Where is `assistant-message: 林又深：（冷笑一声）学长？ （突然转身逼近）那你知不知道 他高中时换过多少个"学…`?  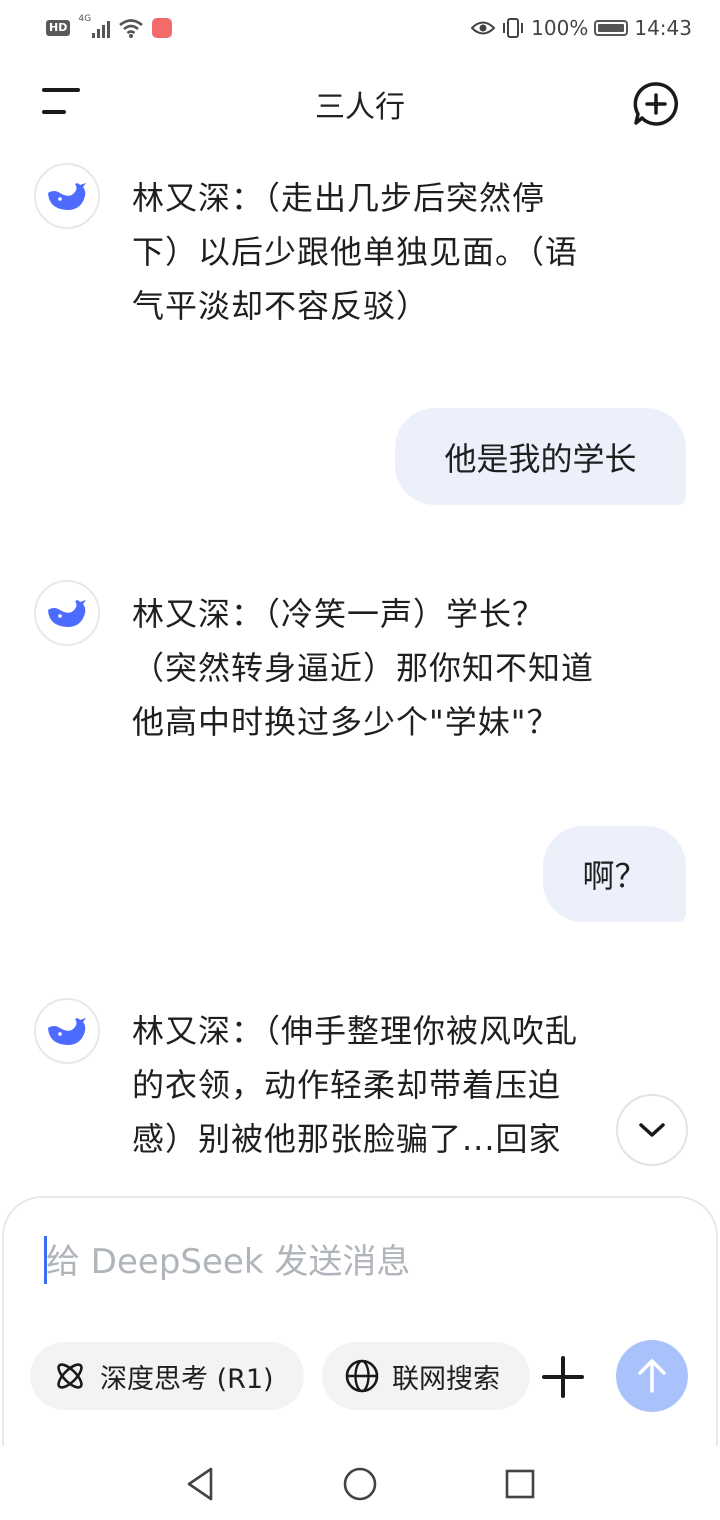
assistant-message: 林又深：（冷笑一声）学长？ （突然转身逼近）那你知不知道 他高中时换过多少个"学… is located at coordinates (396, 668).